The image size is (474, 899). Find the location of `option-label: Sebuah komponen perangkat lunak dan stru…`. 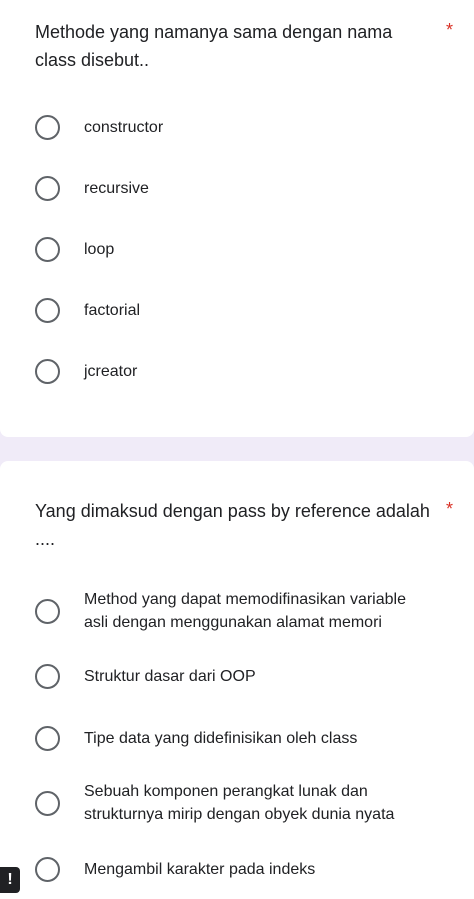

option-label: Sebuah komponen perangkat lunak dan stru… is located at coordinates (239, 803).